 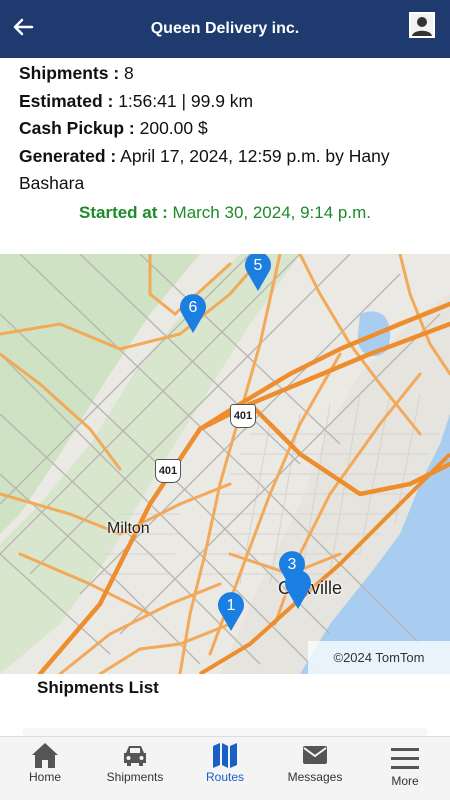 I want to click on estimated-row: Estimated : 1:56:41 | 99.9 km, so click(x=229, y=102).